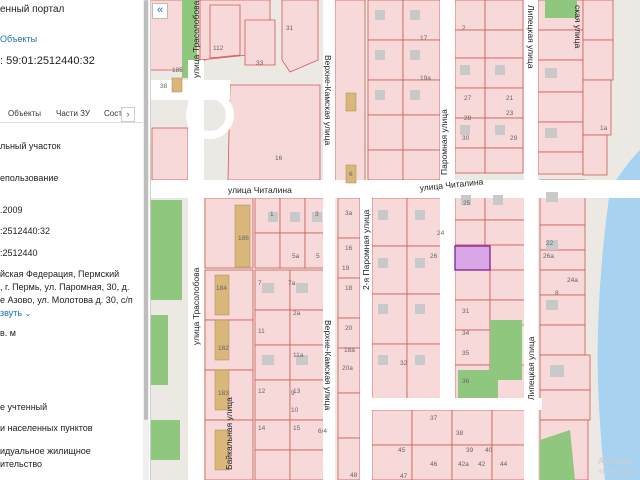 This screenshot has width=640, height=480. Describe the element at coordinates (531, 368) in the screenshot. I see `street-label-lipetskaya-bottom: Липецкая улица` at that location.